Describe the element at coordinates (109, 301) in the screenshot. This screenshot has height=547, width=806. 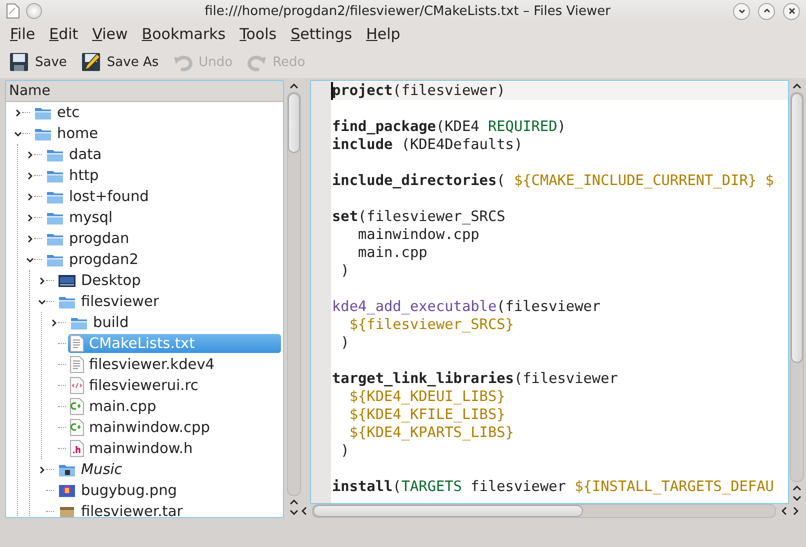
I see `tree-item: filesviewer` at that location.